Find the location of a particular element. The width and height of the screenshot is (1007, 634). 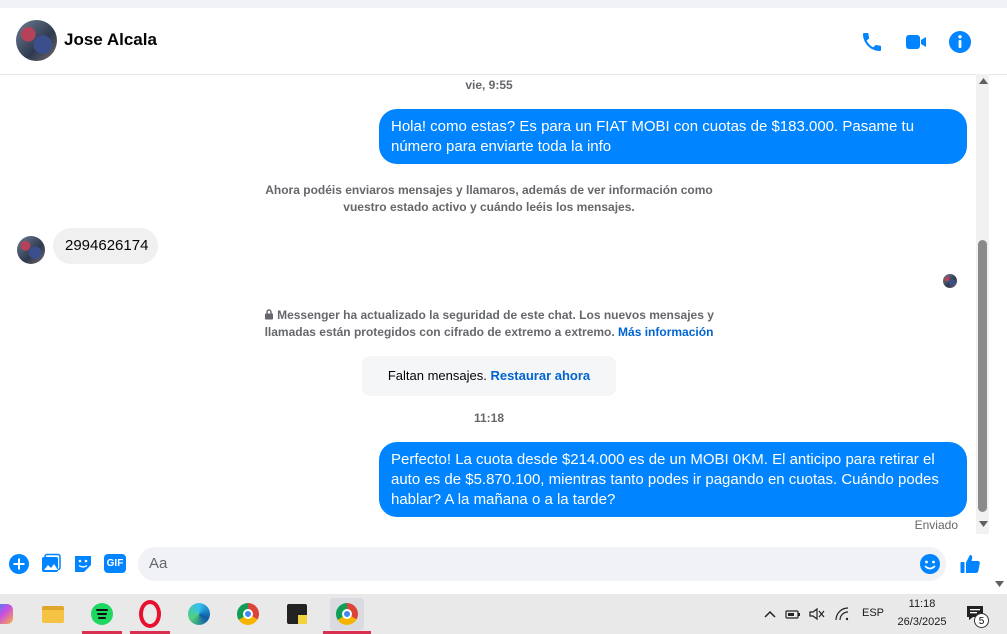

photo-icon is located at coordinates (51, 564).